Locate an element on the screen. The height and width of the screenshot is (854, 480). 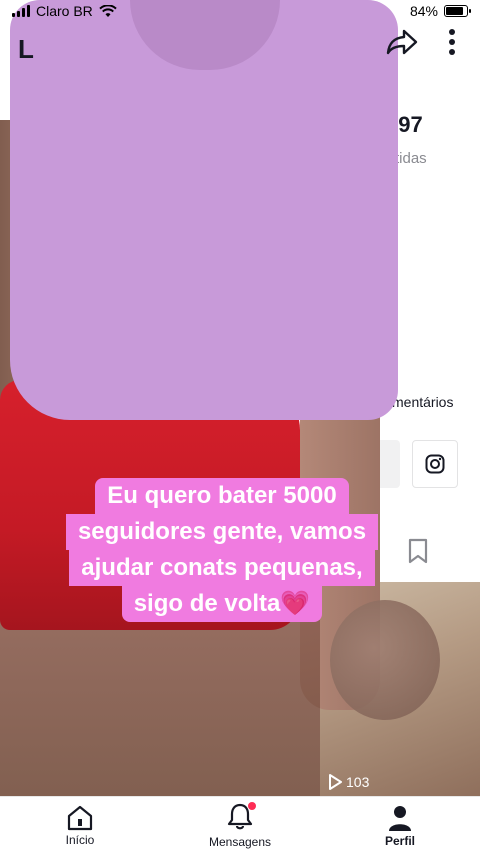
caption-line: seguidores gente, vamos is located at coordinates (222, 532).